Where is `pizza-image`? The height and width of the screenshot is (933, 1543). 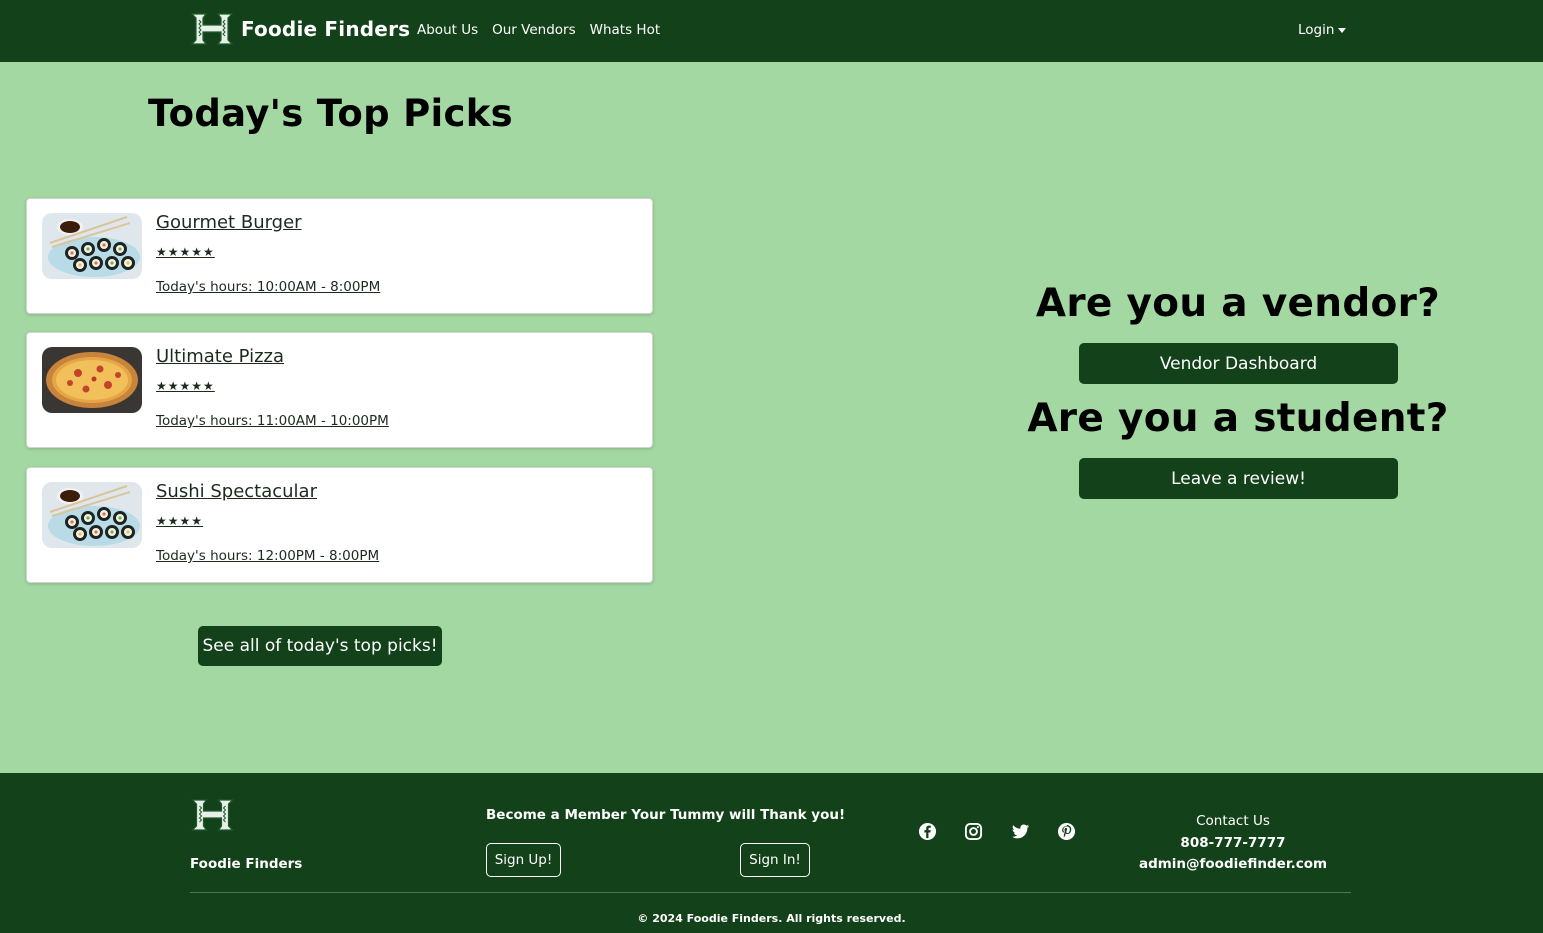 pizza-image is located at coordinates (92, 380).